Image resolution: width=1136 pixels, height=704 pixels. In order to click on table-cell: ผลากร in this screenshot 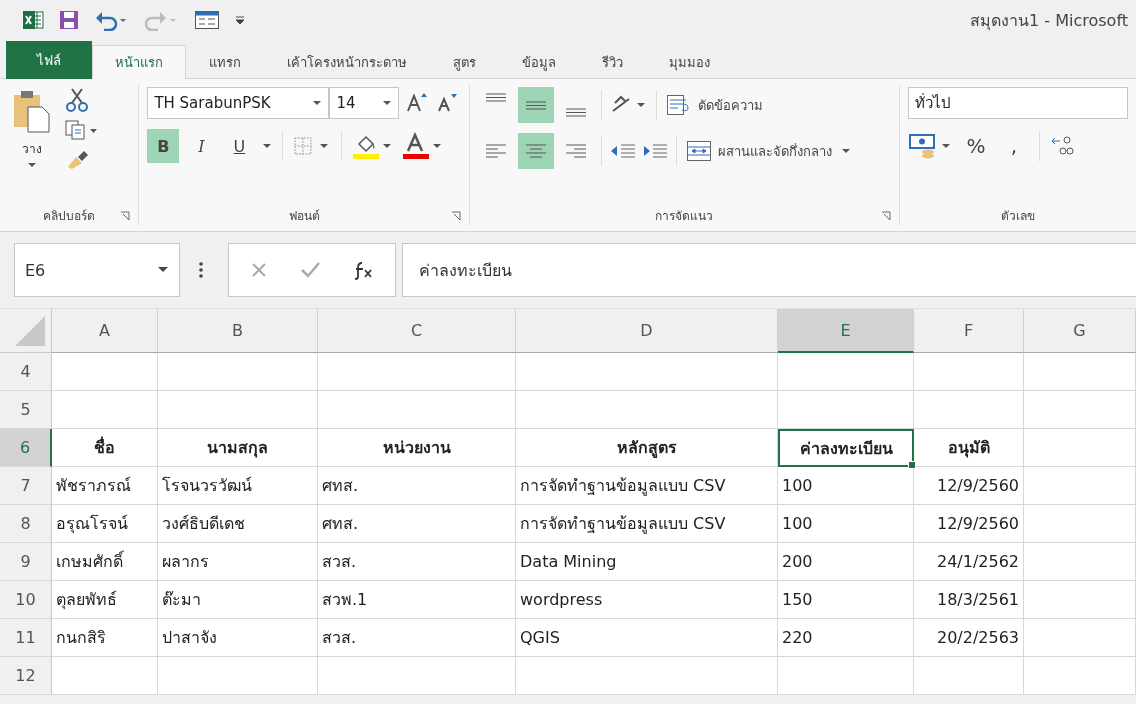, I will do `click(238, 562)`.